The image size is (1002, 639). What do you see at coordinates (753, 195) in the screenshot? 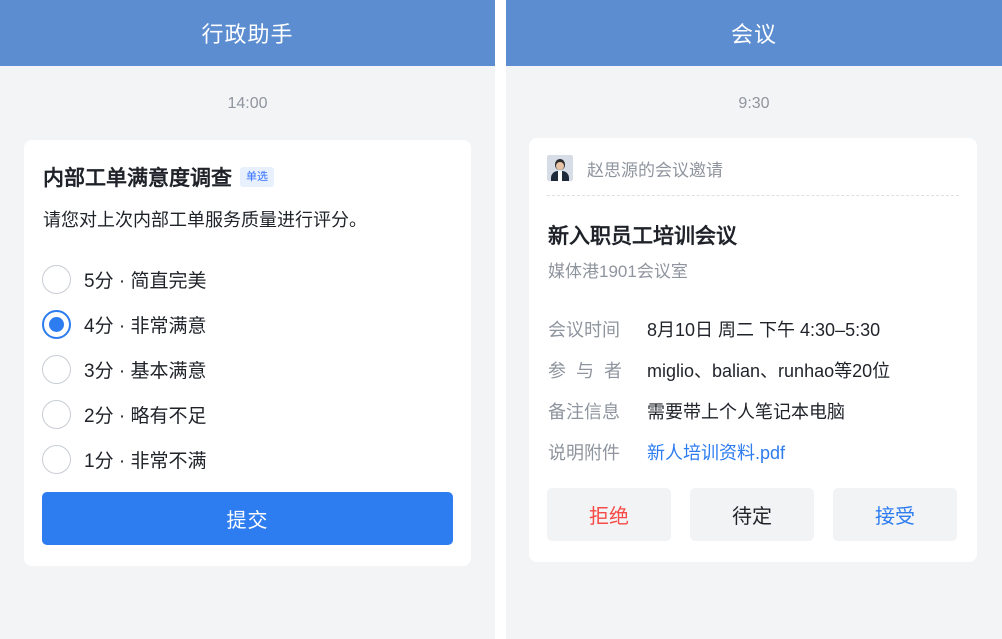
I see `divider` at bounding box center [753, 195].